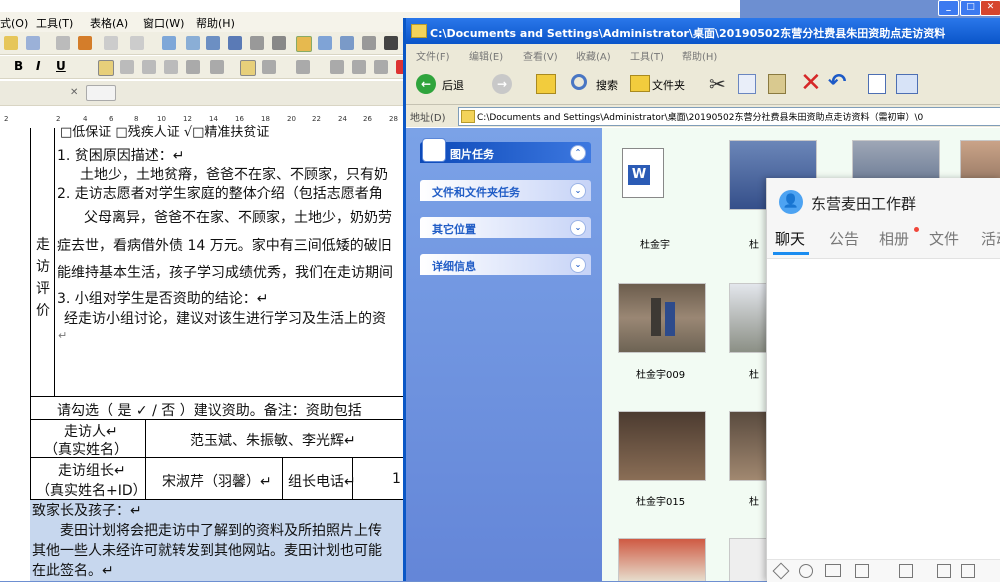 This screenshot has width=1000, height=582. I want to click on up-folder-icon, so click(546, 84).